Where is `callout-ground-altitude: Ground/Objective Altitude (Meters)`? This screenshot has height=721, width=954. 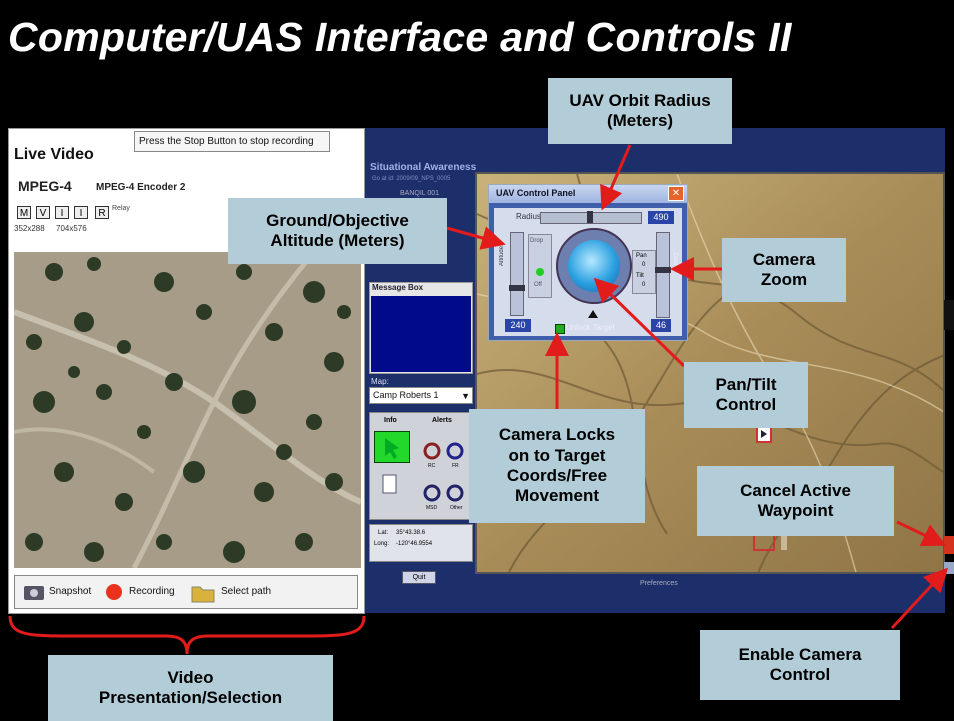 callout-ground-altitude: Ground/Objective Altitude (Meters) is located at coordinates (337, 231).